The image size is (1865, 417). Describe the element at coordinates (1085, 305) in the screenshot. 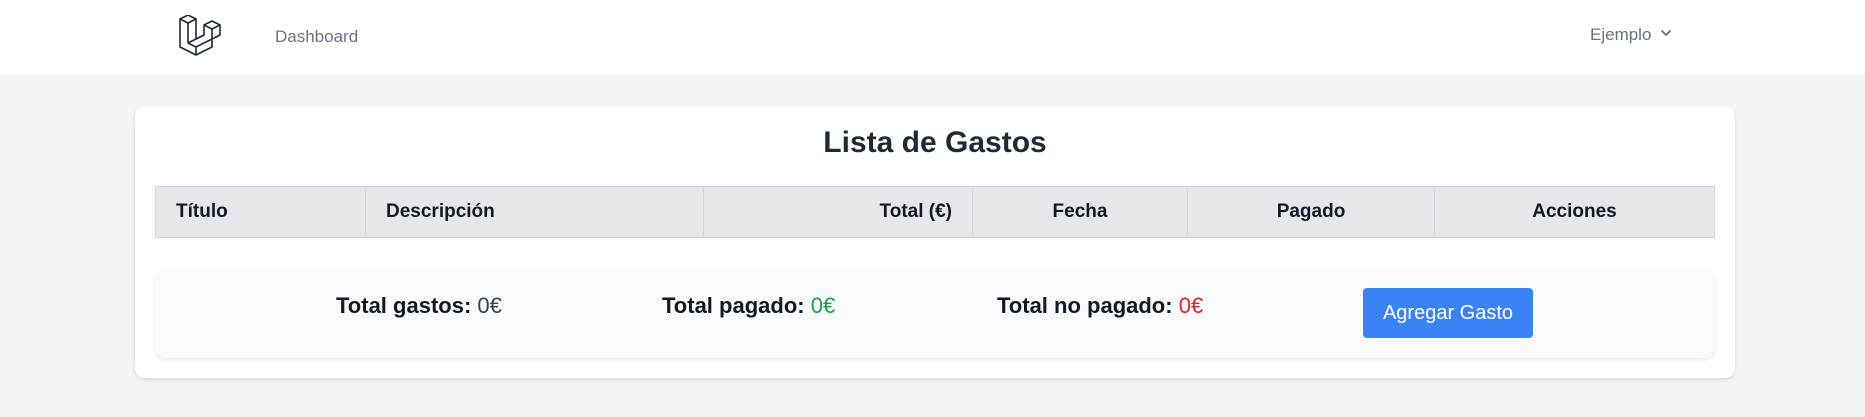

I see `total-no-pagado-label: Total no pagado:` at that location.